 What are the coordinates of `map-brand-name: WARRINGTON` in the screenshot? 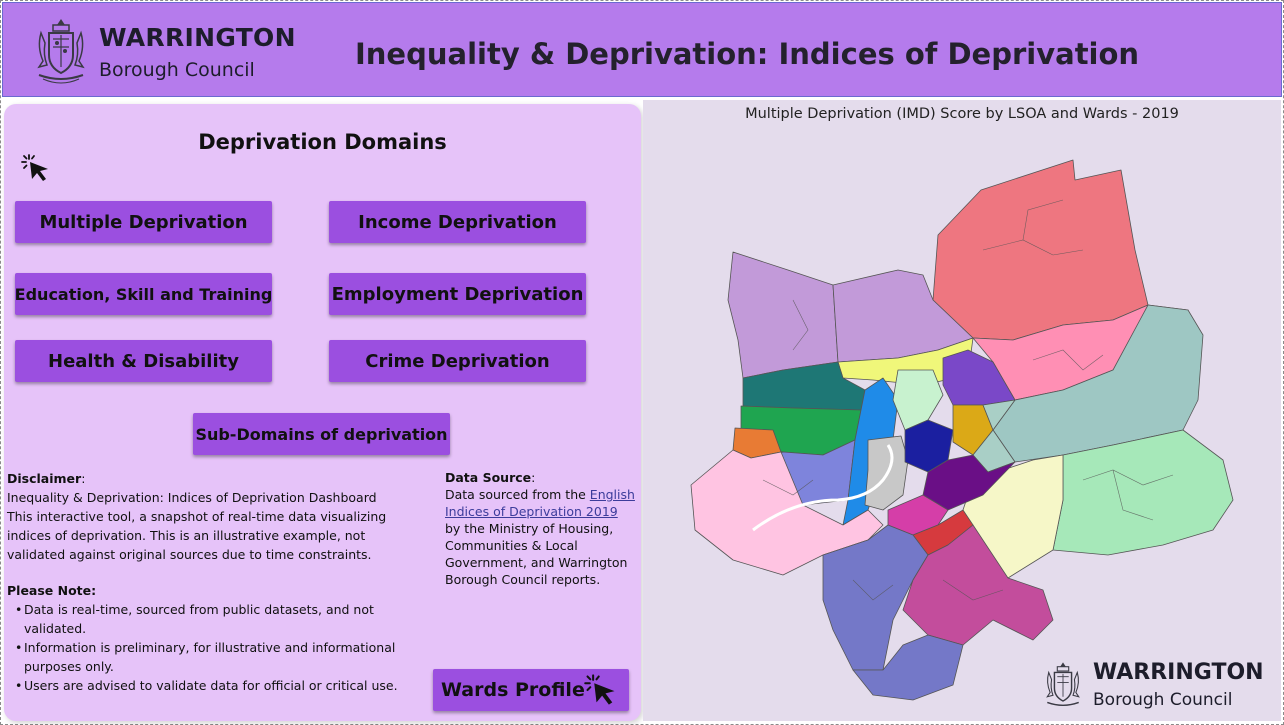 It's located at (1178, 672).